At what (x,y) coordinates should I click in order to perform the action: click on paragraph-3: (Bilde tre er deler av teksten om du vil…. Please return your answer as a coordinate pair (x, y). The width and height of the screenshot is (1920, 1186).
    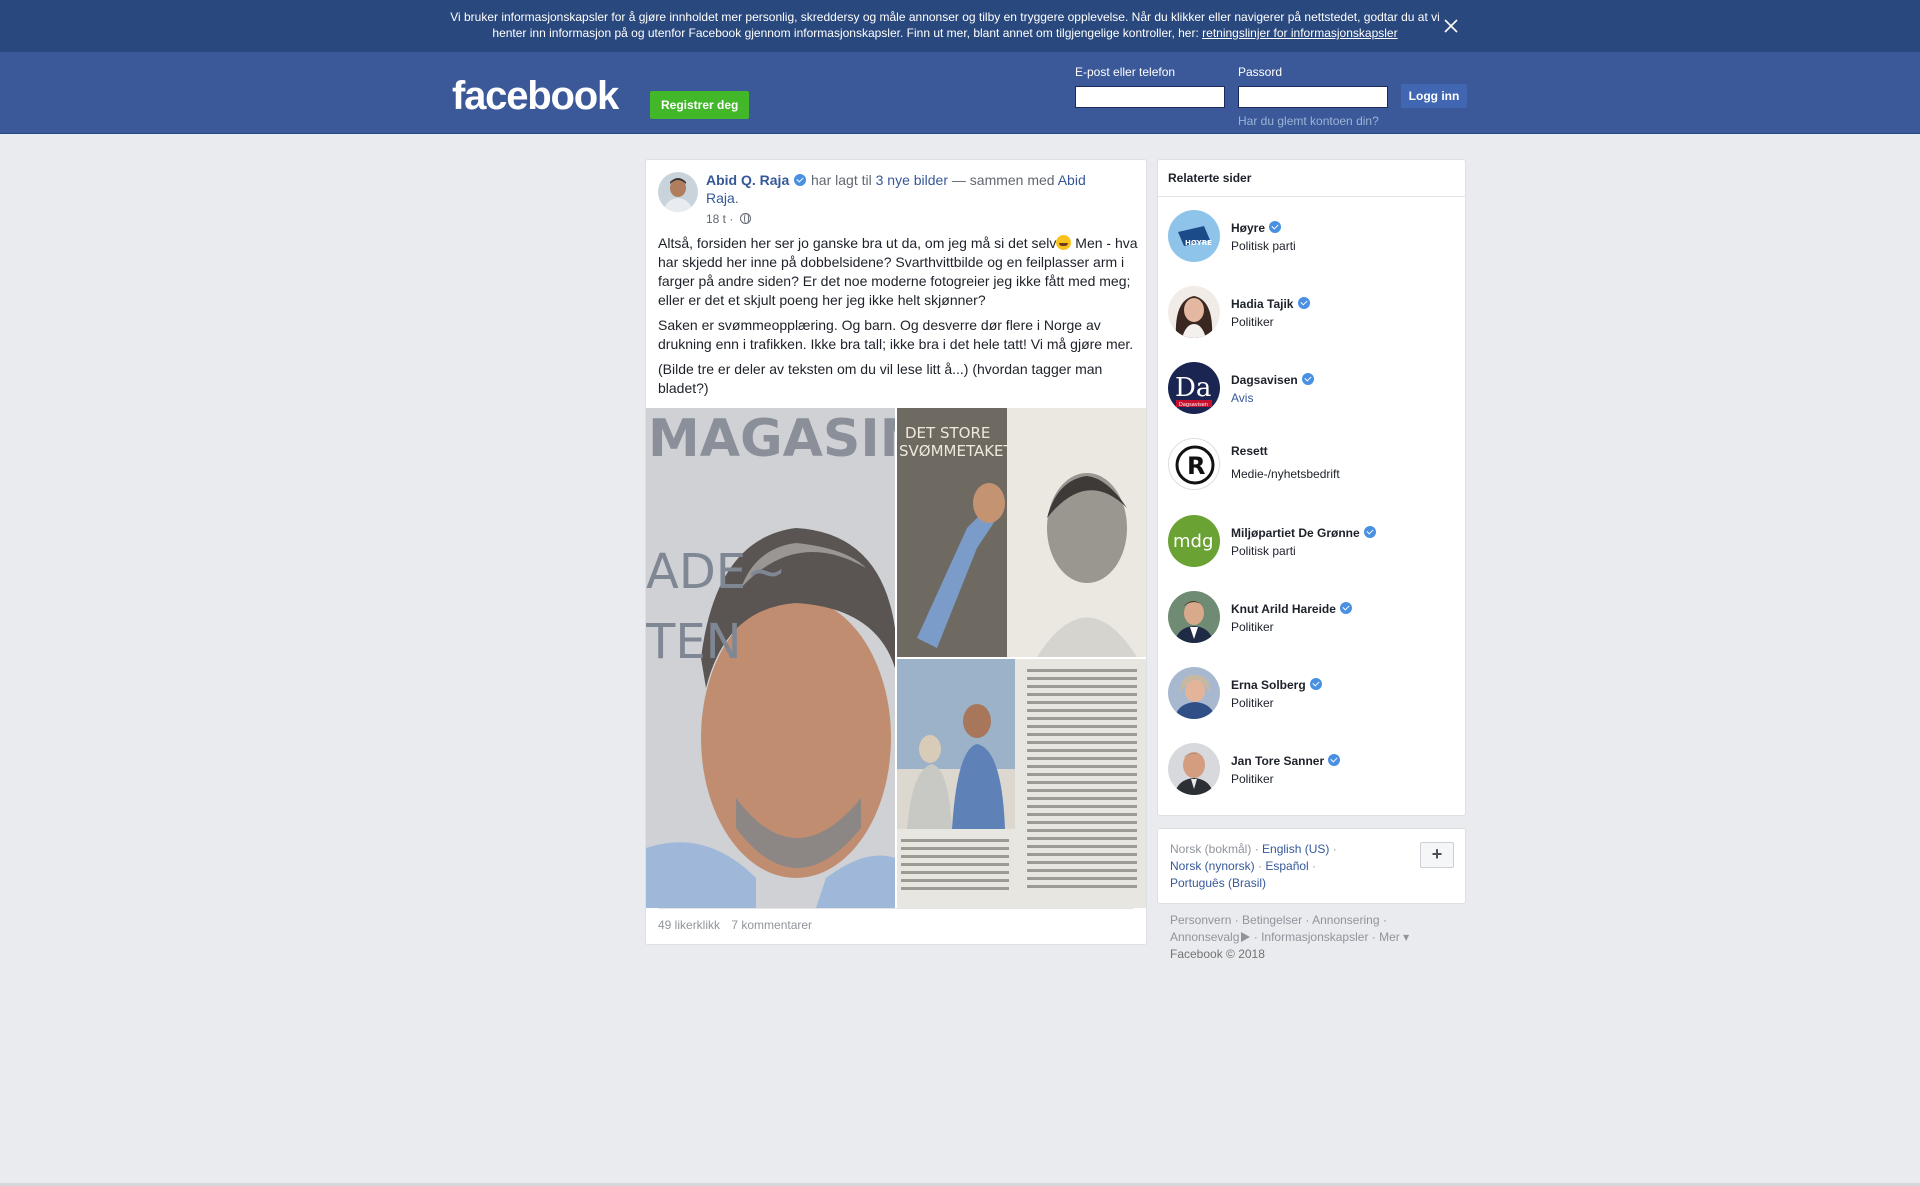
    Looking at the image, I should click on (880, 378).